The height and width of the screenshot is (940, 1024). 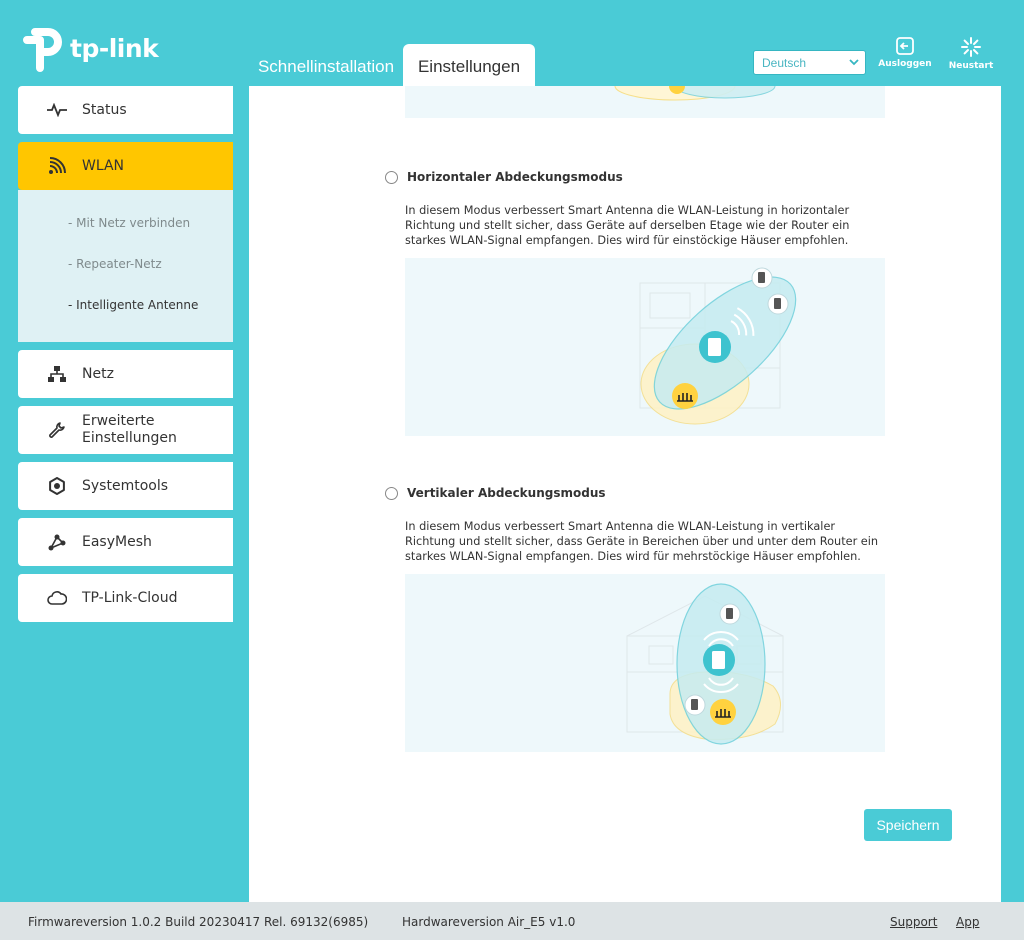 I want to click on tab-quick-setup: Schnellinstallation, so click(x=326, y=65).